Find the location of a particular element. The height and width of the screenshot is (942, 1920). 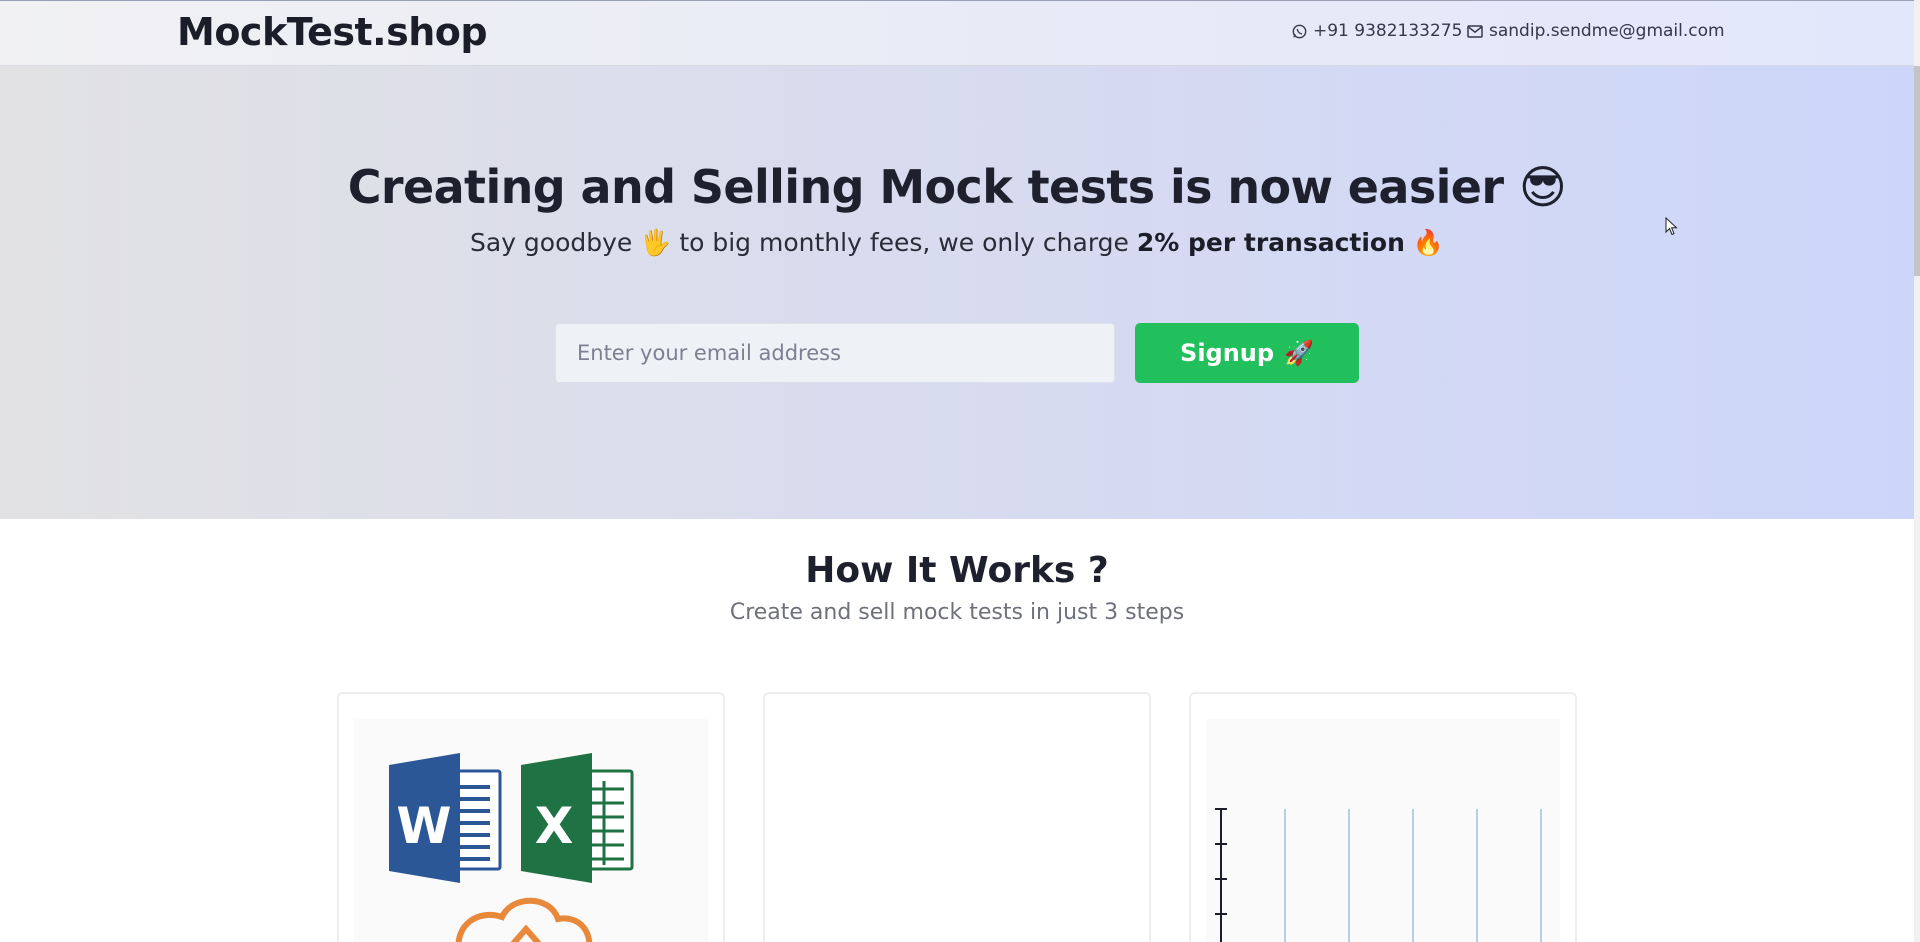

hero-subtitle-highlight: 2% per transaction is located at coordinates (1270, 242).